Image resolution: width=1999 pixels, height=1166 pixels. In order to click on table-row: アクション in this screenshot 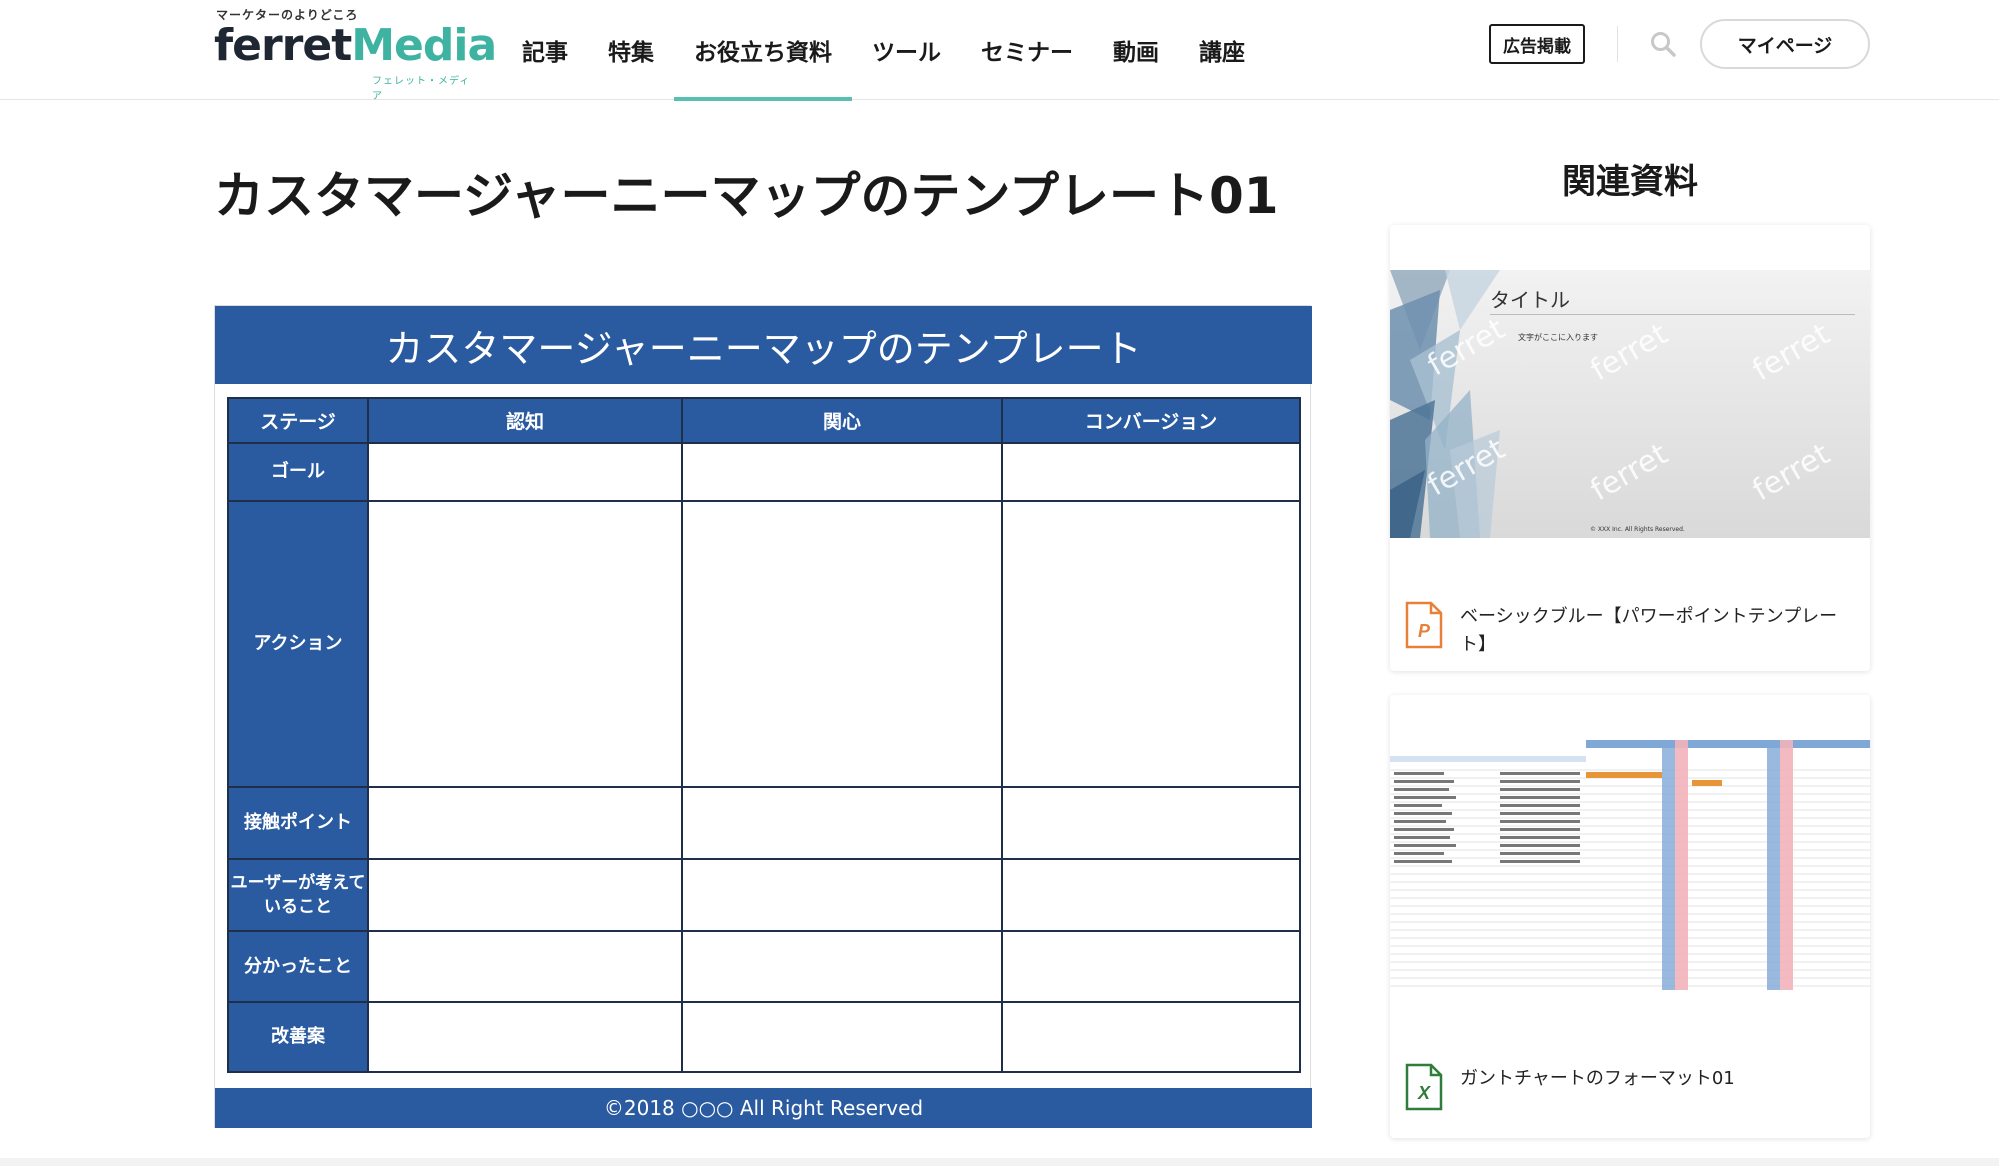, I will do `click(764, 644)`.